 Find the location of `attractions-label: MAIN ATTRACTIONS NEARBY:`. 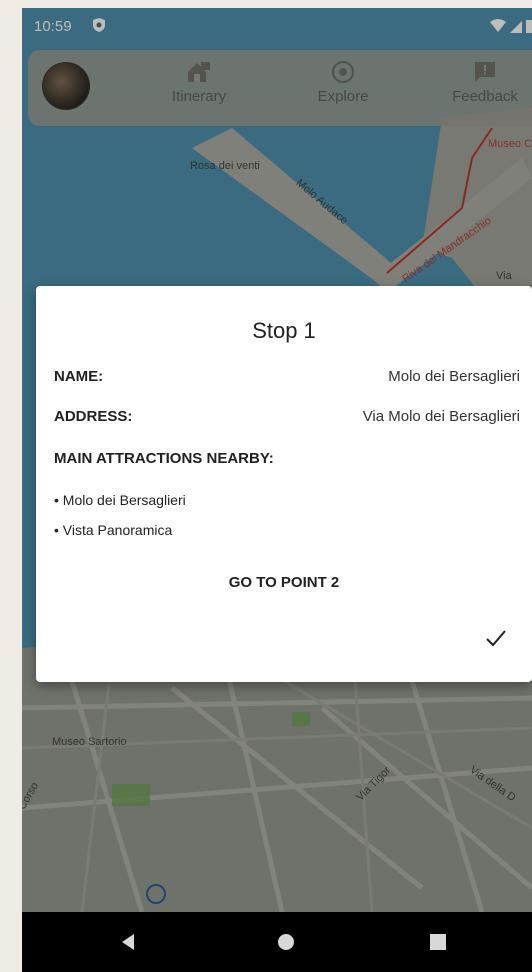

attractions-label: MAIN ATTRACTIONS NEARBY: is located at coordinates (164, 458).